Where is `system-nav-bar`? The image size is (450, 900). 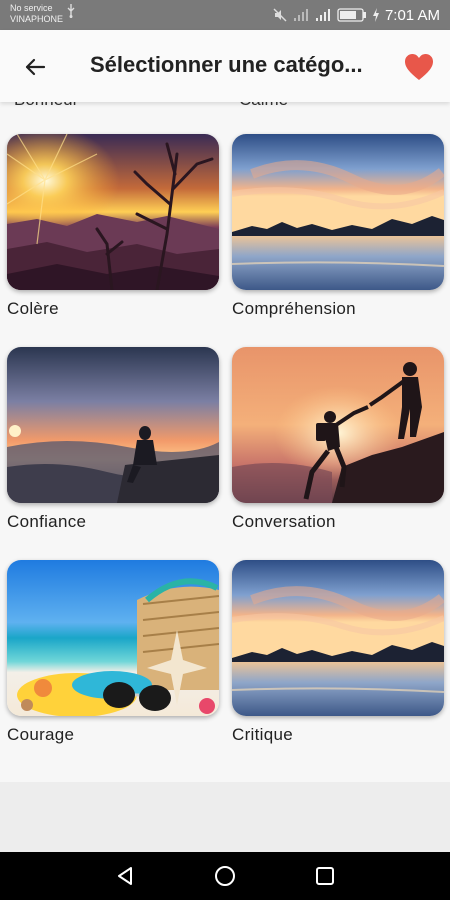 system-nav-bar is located at coordinates (225, 876).